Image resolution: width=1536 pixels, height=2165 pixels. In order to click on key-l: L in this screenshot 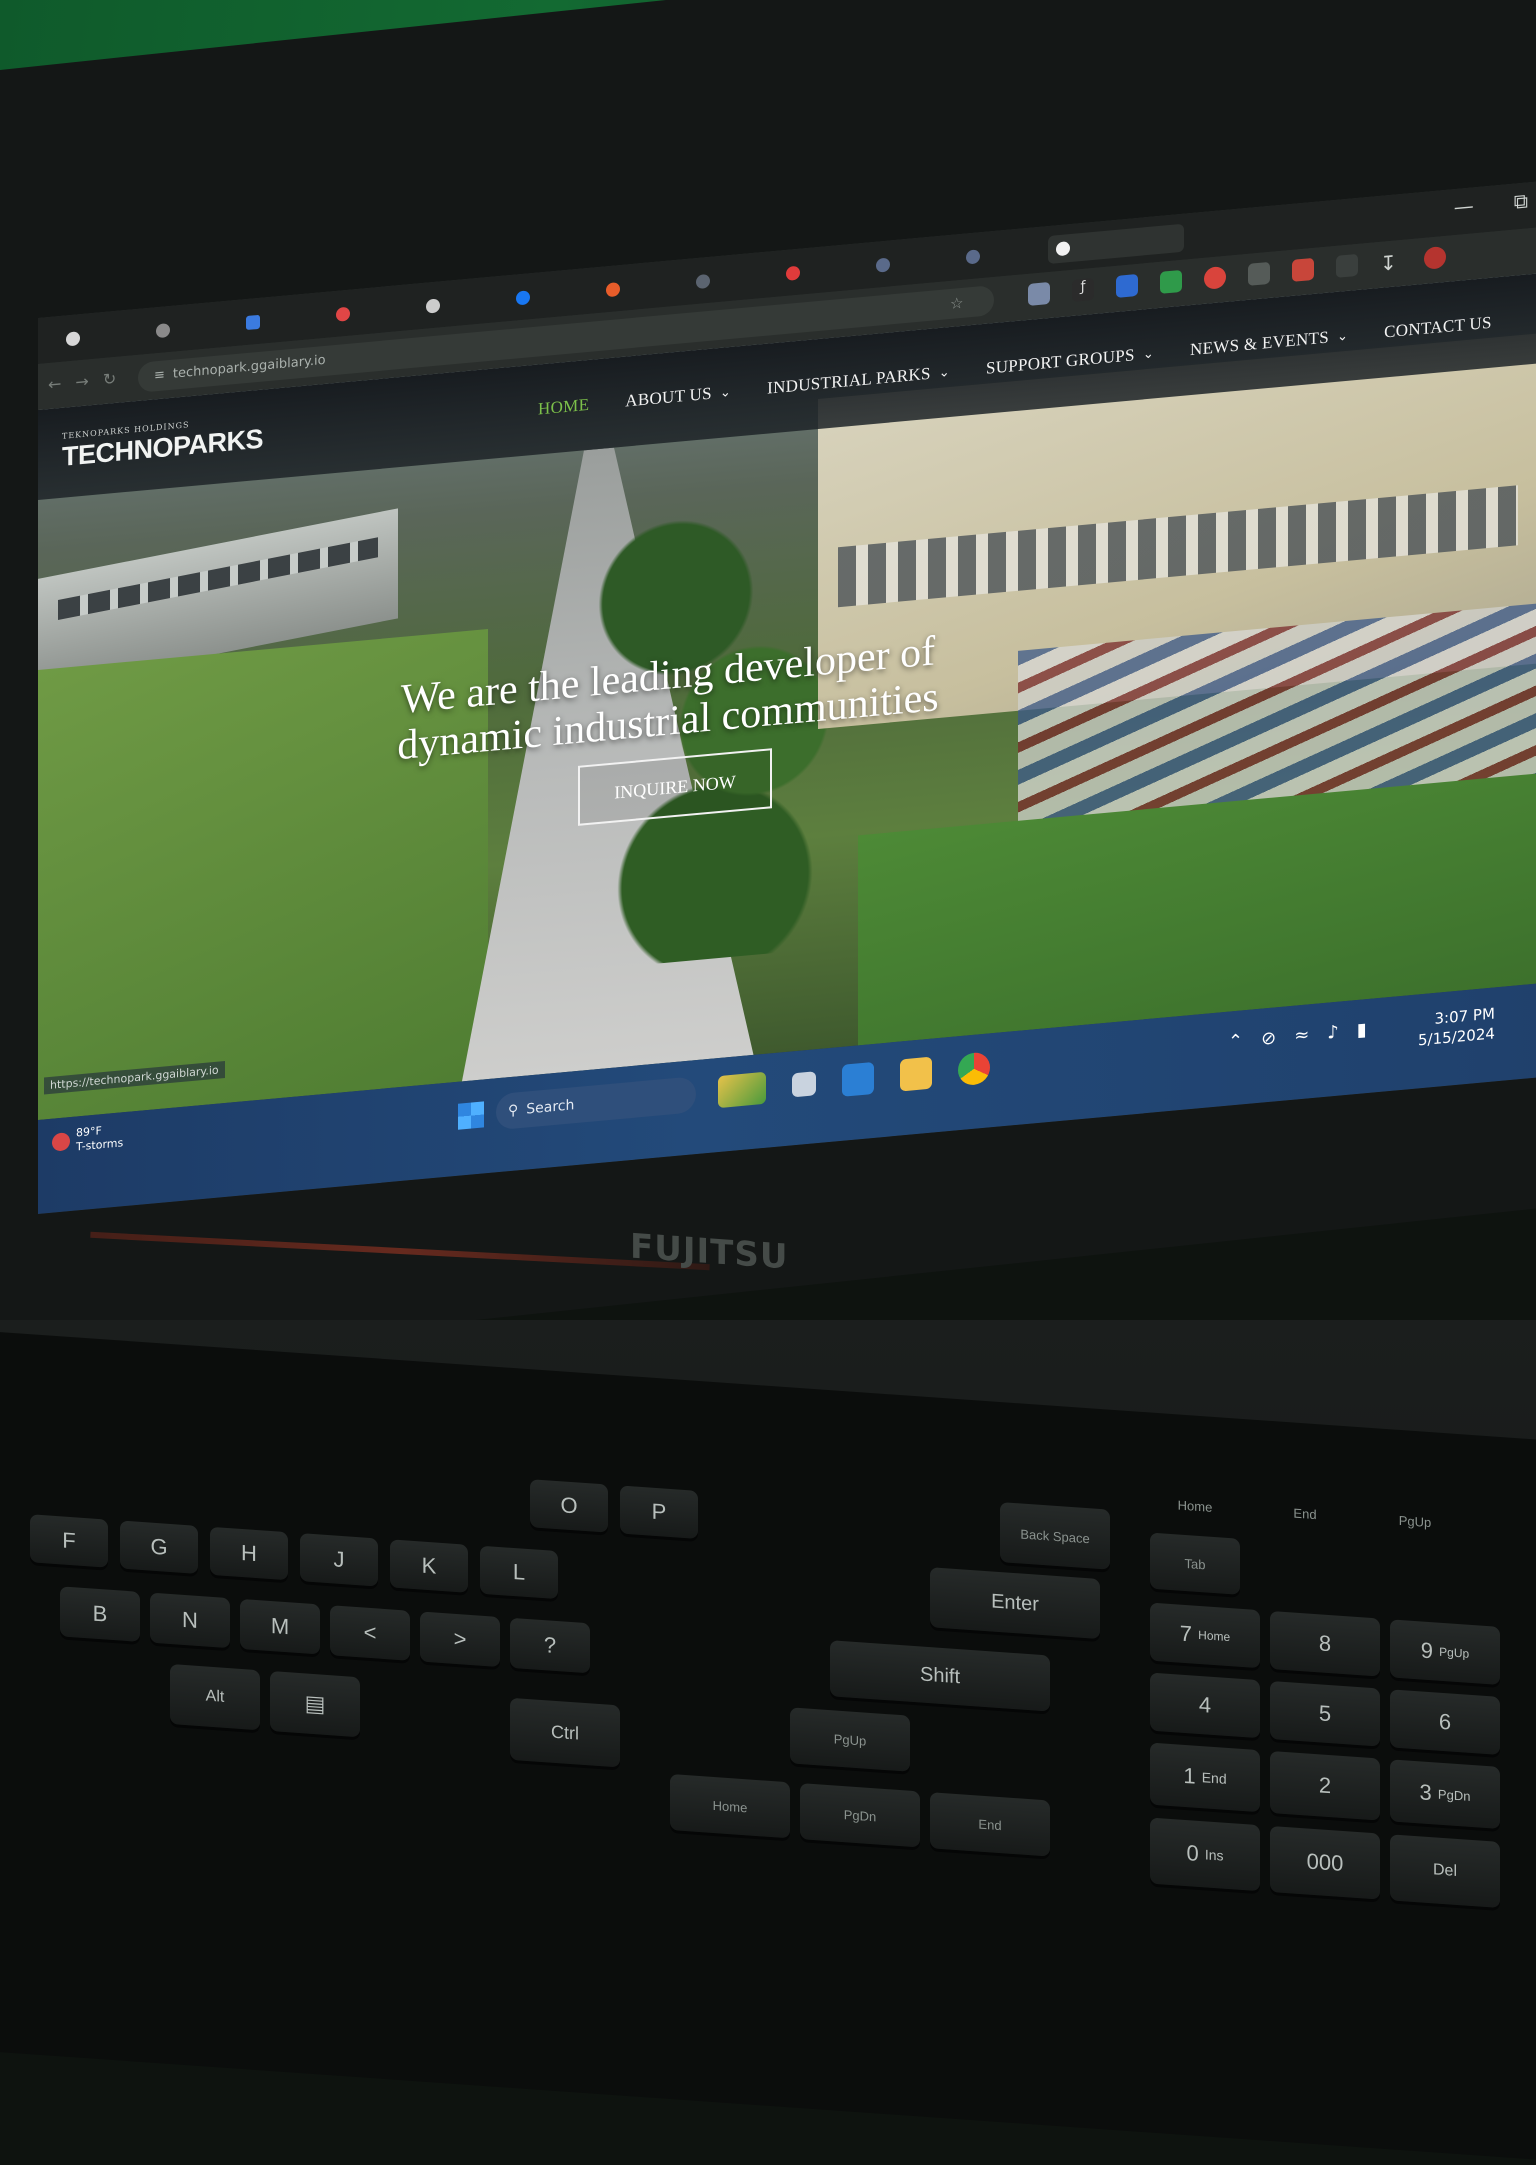, I will do `click(519, 1572)`.